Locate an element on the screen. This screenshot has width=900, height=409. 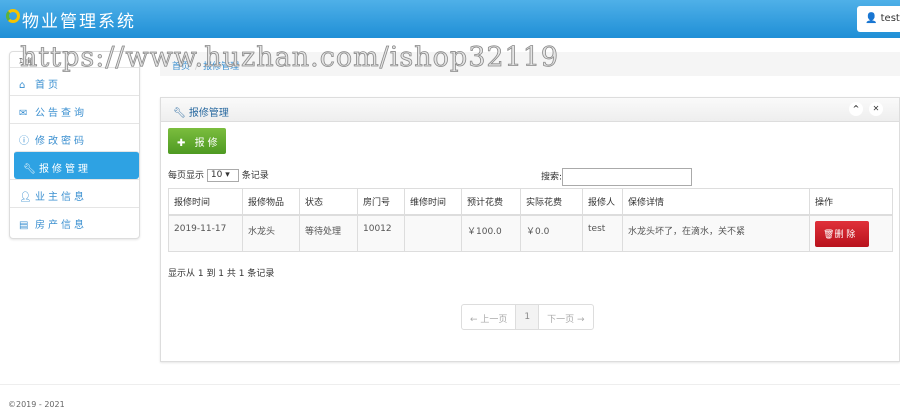
column-header: 保修详情 is located at coordinates (716, 202).